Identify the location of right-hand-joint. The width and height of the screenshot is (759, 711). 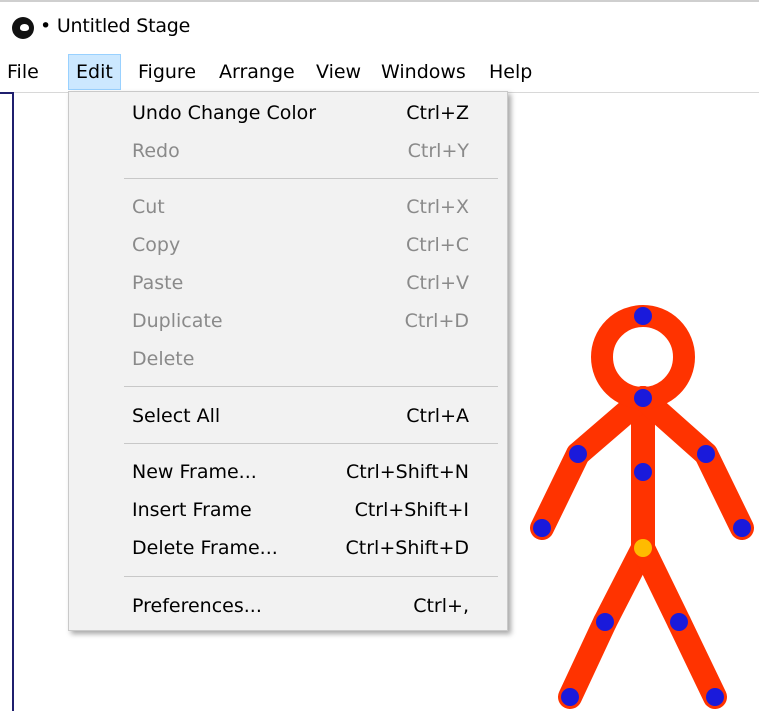
(742, 528).